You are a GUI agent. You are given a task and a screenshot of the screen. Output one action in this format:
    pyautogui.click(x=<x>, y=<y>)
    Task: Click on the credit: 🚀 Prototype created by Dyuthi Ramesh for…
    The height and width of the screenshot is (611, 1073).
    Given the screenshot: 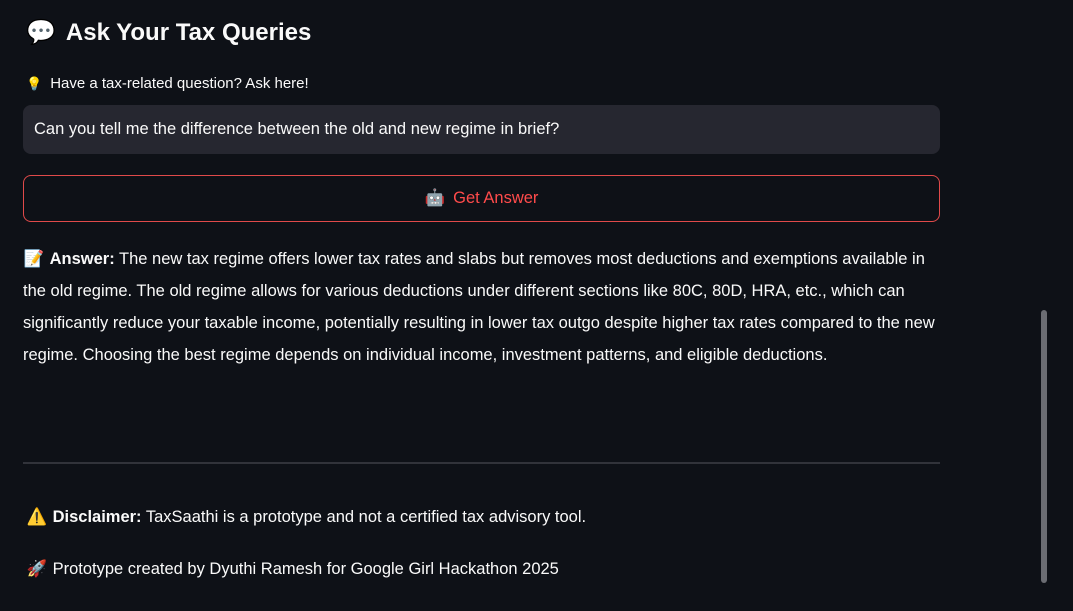 What is the action you would take?
    pyautogui.click(x=292, y=569)
    